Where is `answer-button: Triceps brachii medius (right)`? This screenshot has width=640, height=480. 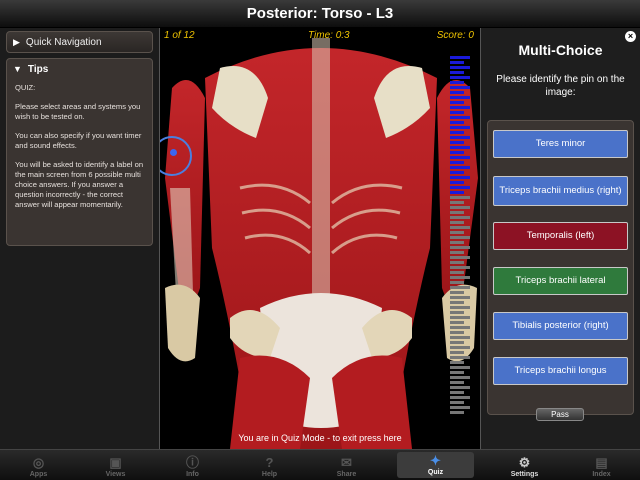
answer-button: Triceps brachii medius (right) is located at coordinates (560, 191).